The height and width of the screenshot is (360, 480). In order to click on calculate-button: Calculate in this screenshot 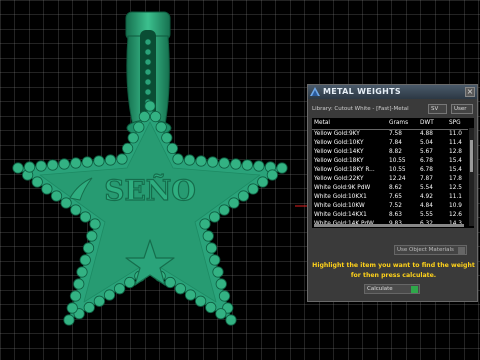, I will do `click(392, 289)`.